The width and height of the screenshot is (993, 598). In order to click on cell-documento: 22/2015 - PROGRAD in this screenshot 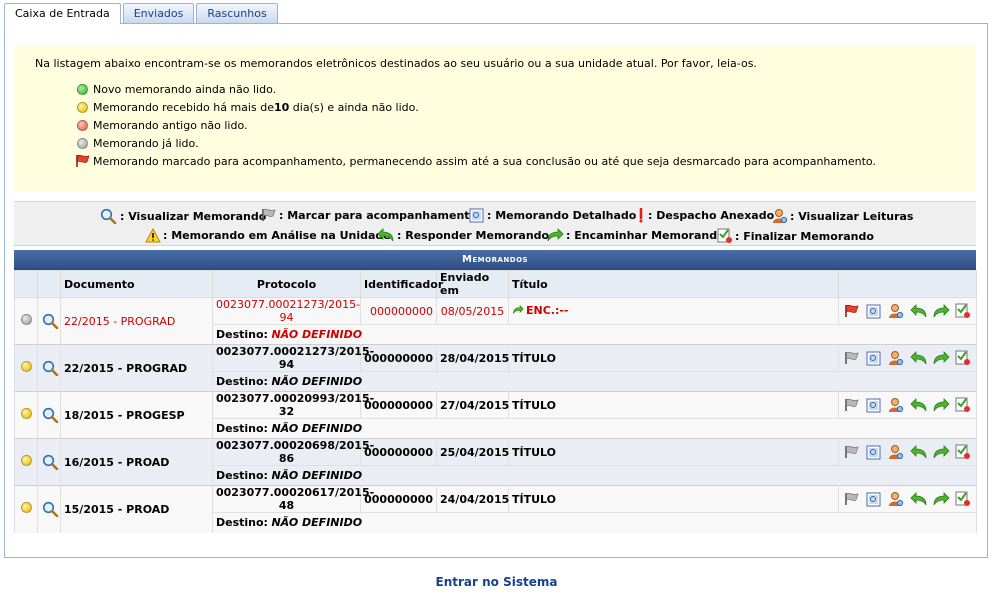, I will do `click(136, 321)`.